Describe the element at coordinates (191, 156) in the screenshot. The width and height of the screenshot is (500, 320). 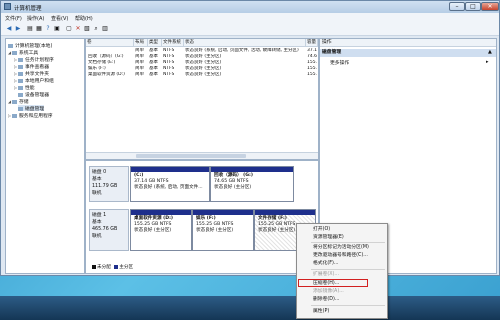
I see `scrollbar-thumb` at that location.